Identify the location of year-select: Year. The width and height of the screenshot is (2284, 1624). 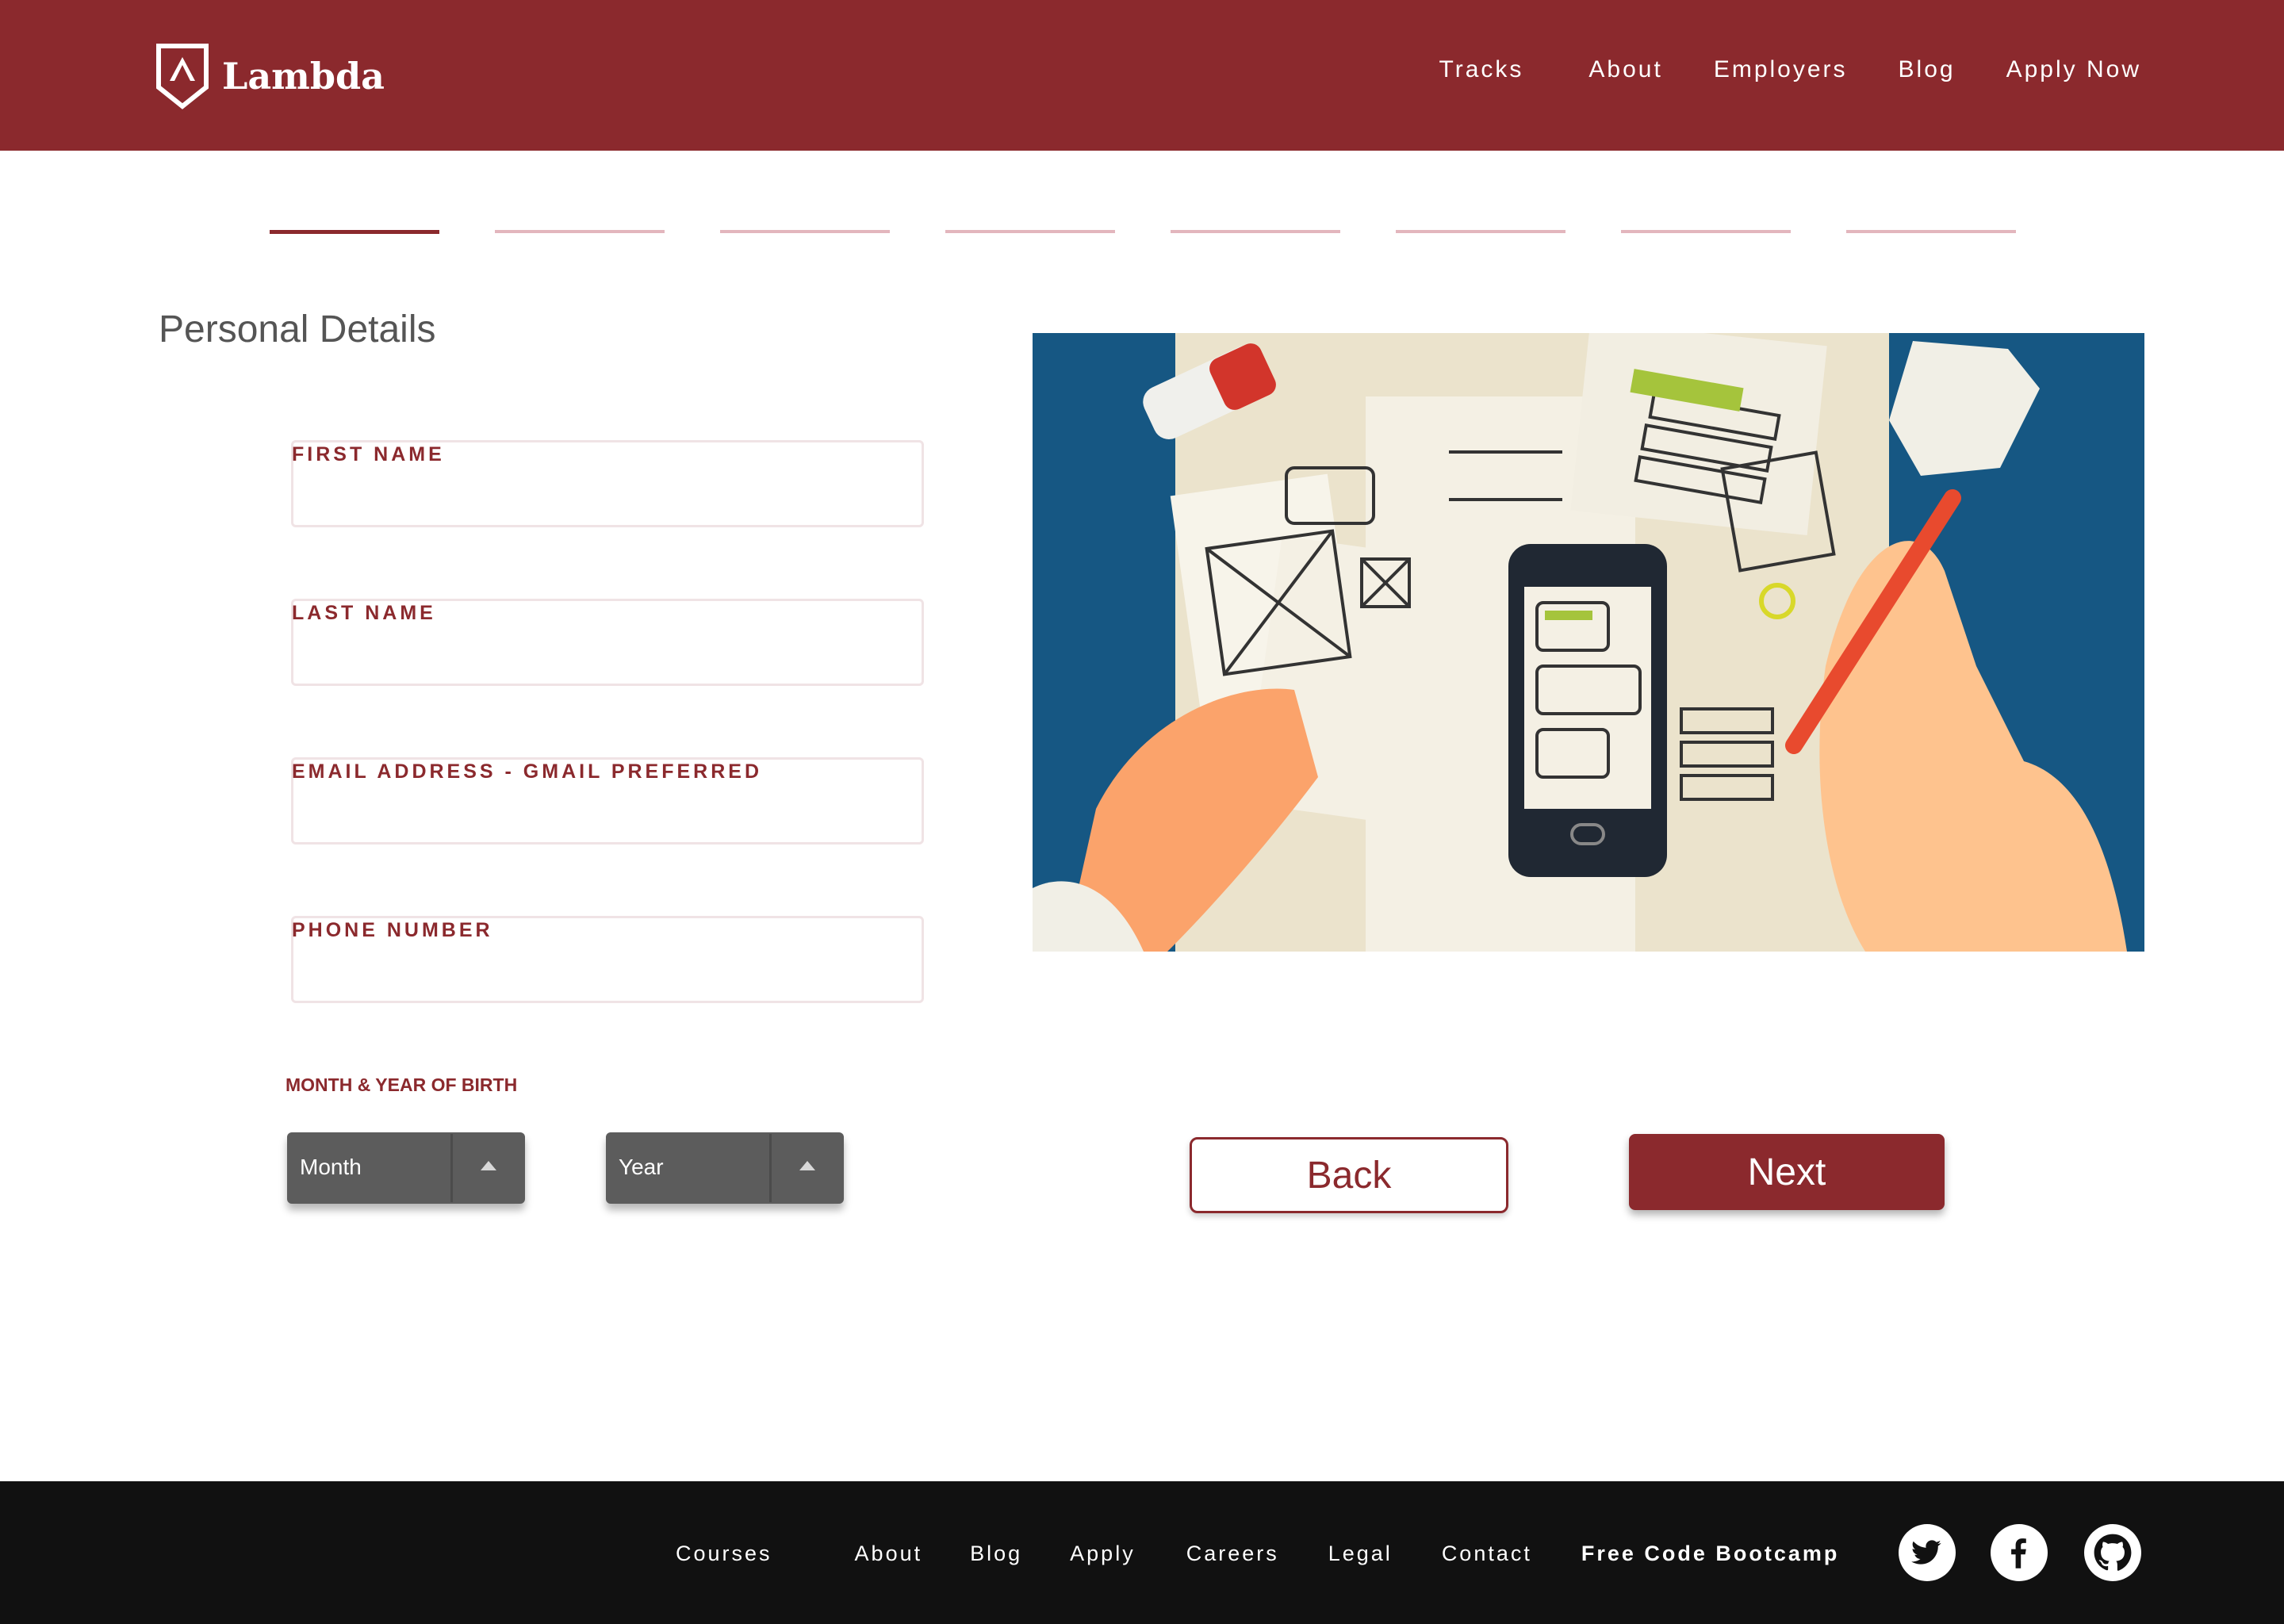
(725, 1168).